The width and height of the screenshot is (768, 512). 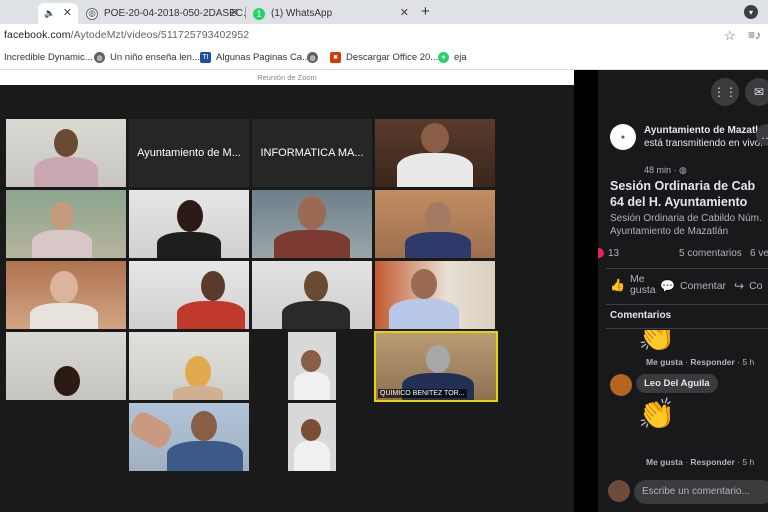 I want to click on tab-title: POE-20-04-2018-050-2DASEC.pd, so click(x=174, y=13).